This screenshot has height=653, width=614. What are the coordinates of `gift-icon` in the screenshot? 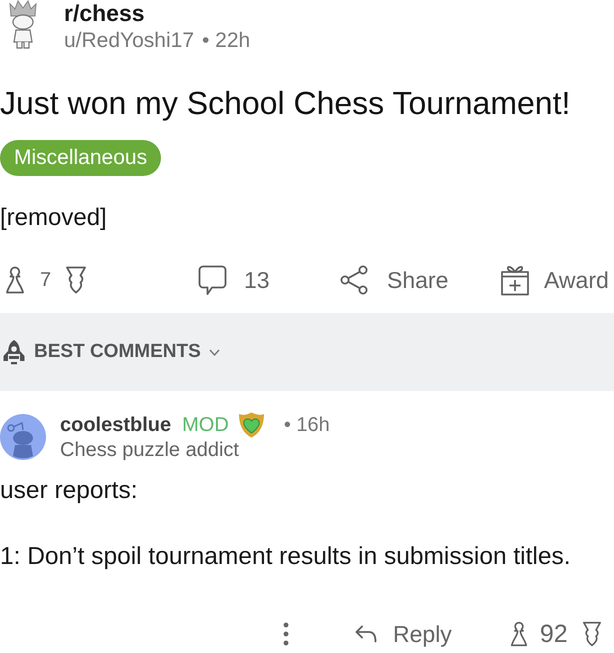 It's located at (515, 280).